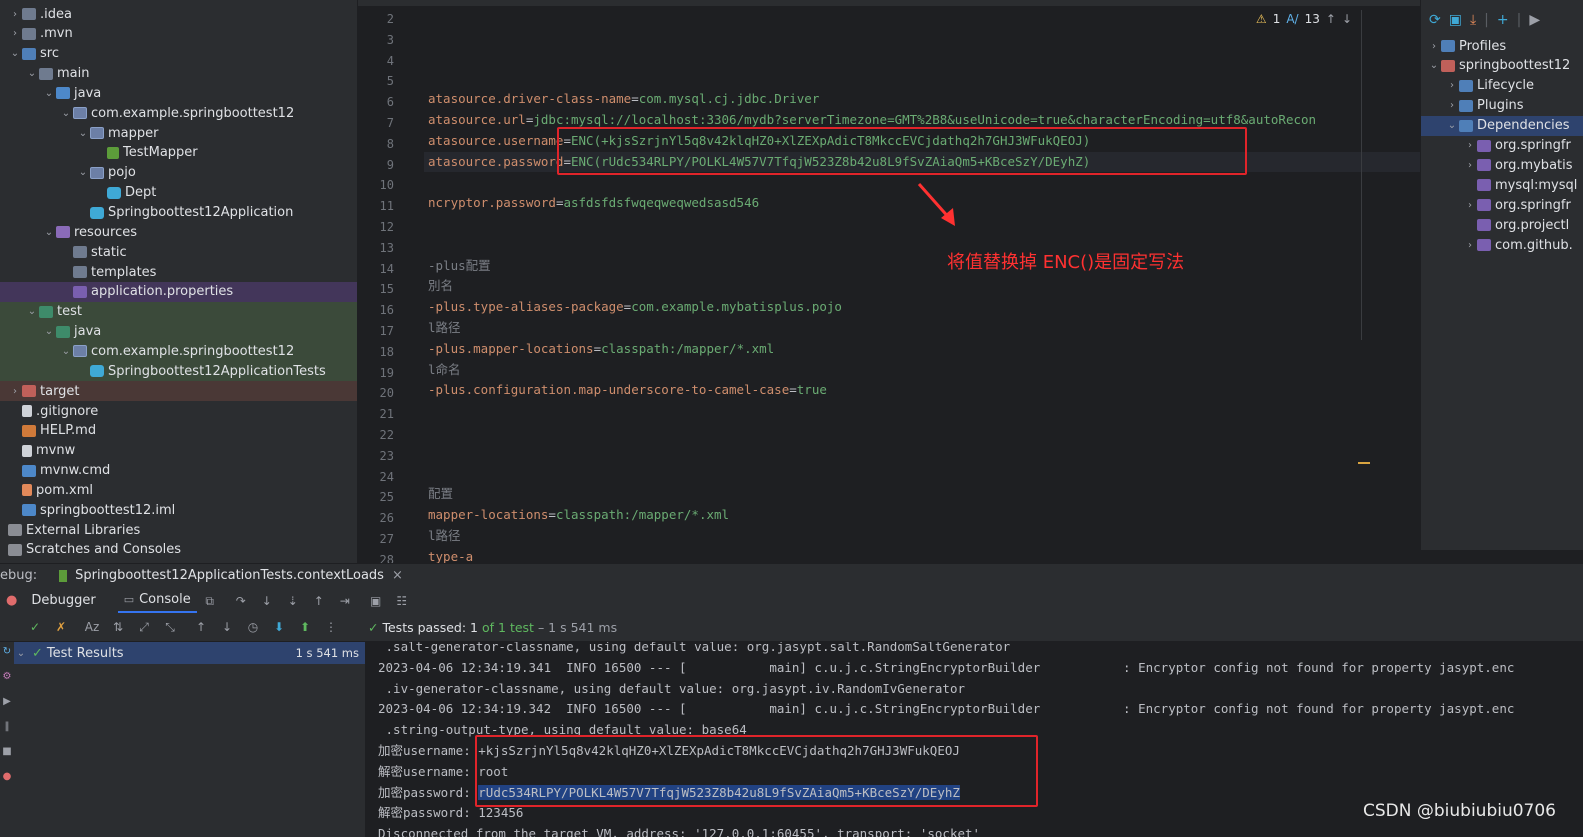 Image resolution: width=1583 pixels, height=837 pixels. Describe the element at coordinates (1331, 19) in the screenshot. I see `prev-highlight-icon: ↑` at that location.